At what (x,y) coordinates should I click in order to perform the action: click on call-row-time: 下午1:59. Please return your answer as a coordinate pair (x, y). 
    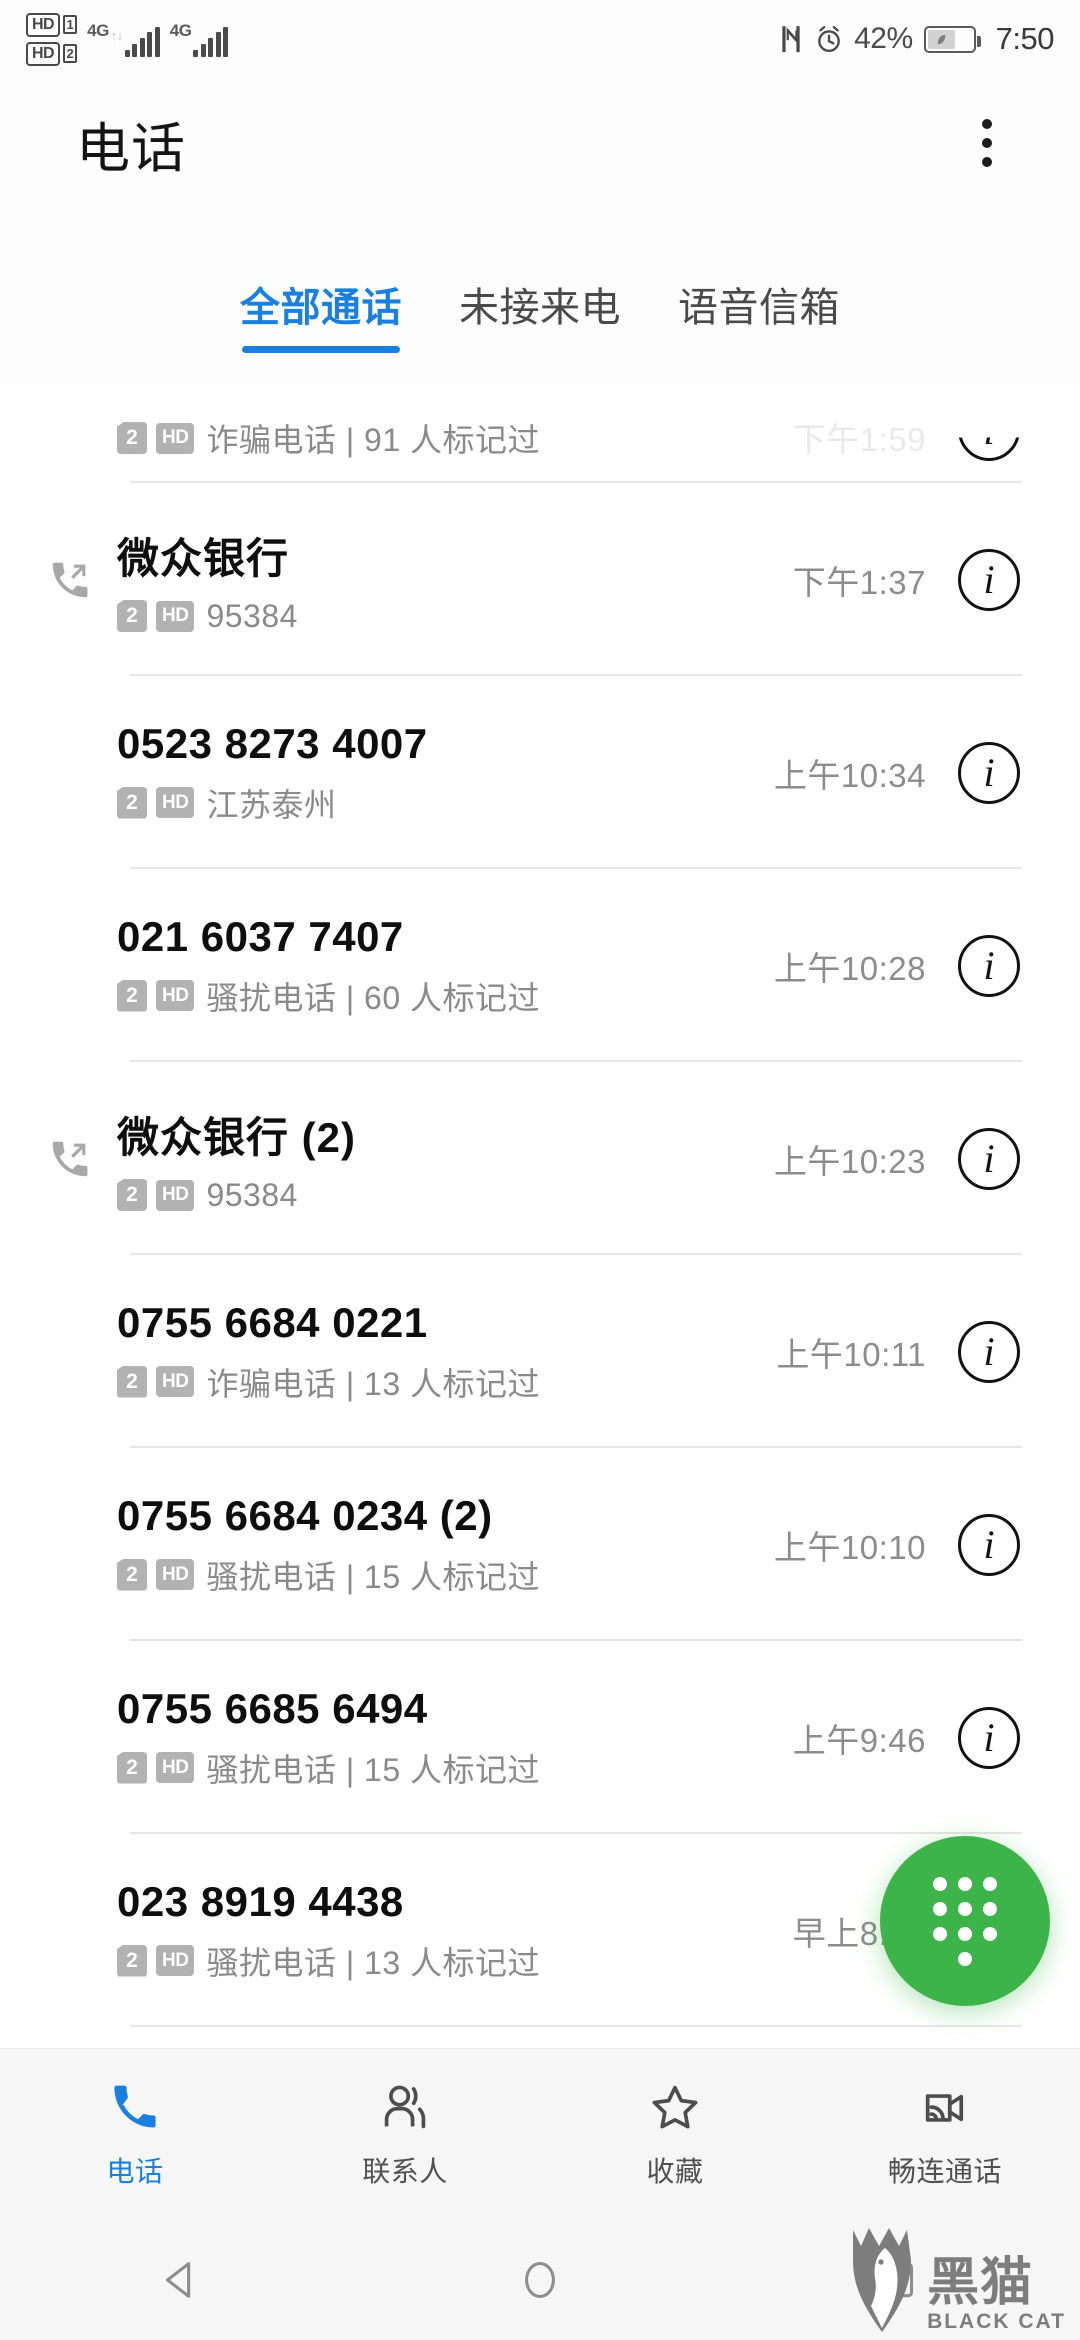
    Looking at the image, I should click on (859, 439).